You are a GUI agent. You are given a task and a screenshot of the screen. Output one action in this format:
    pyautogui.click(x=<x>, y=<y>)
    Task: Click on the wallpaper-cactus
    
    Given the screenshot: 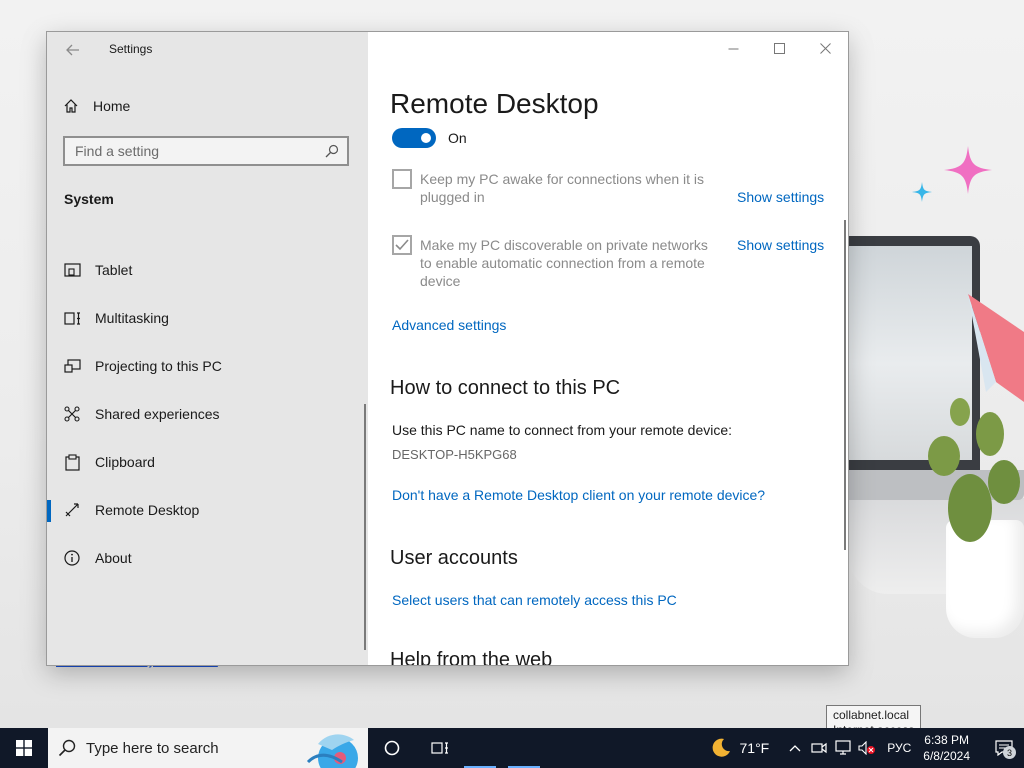 What is the action you would take?
    pyautogui.click(x=974, y=470)
    